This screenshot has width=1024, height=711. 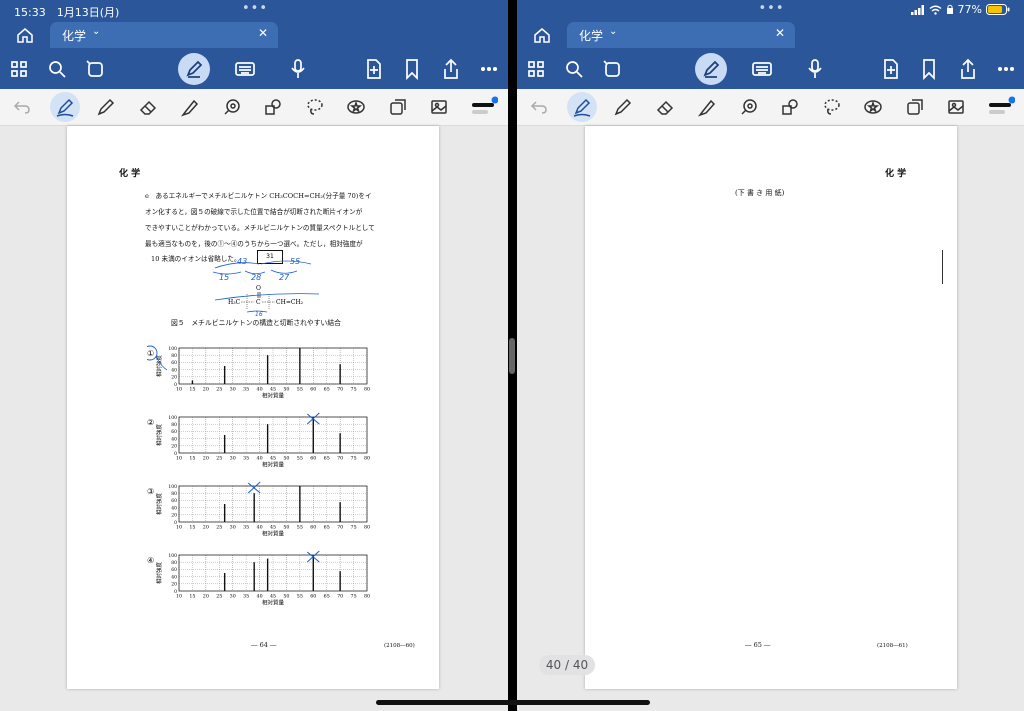 I want to click on drawing-toolbar, so click(x=254, y=107).